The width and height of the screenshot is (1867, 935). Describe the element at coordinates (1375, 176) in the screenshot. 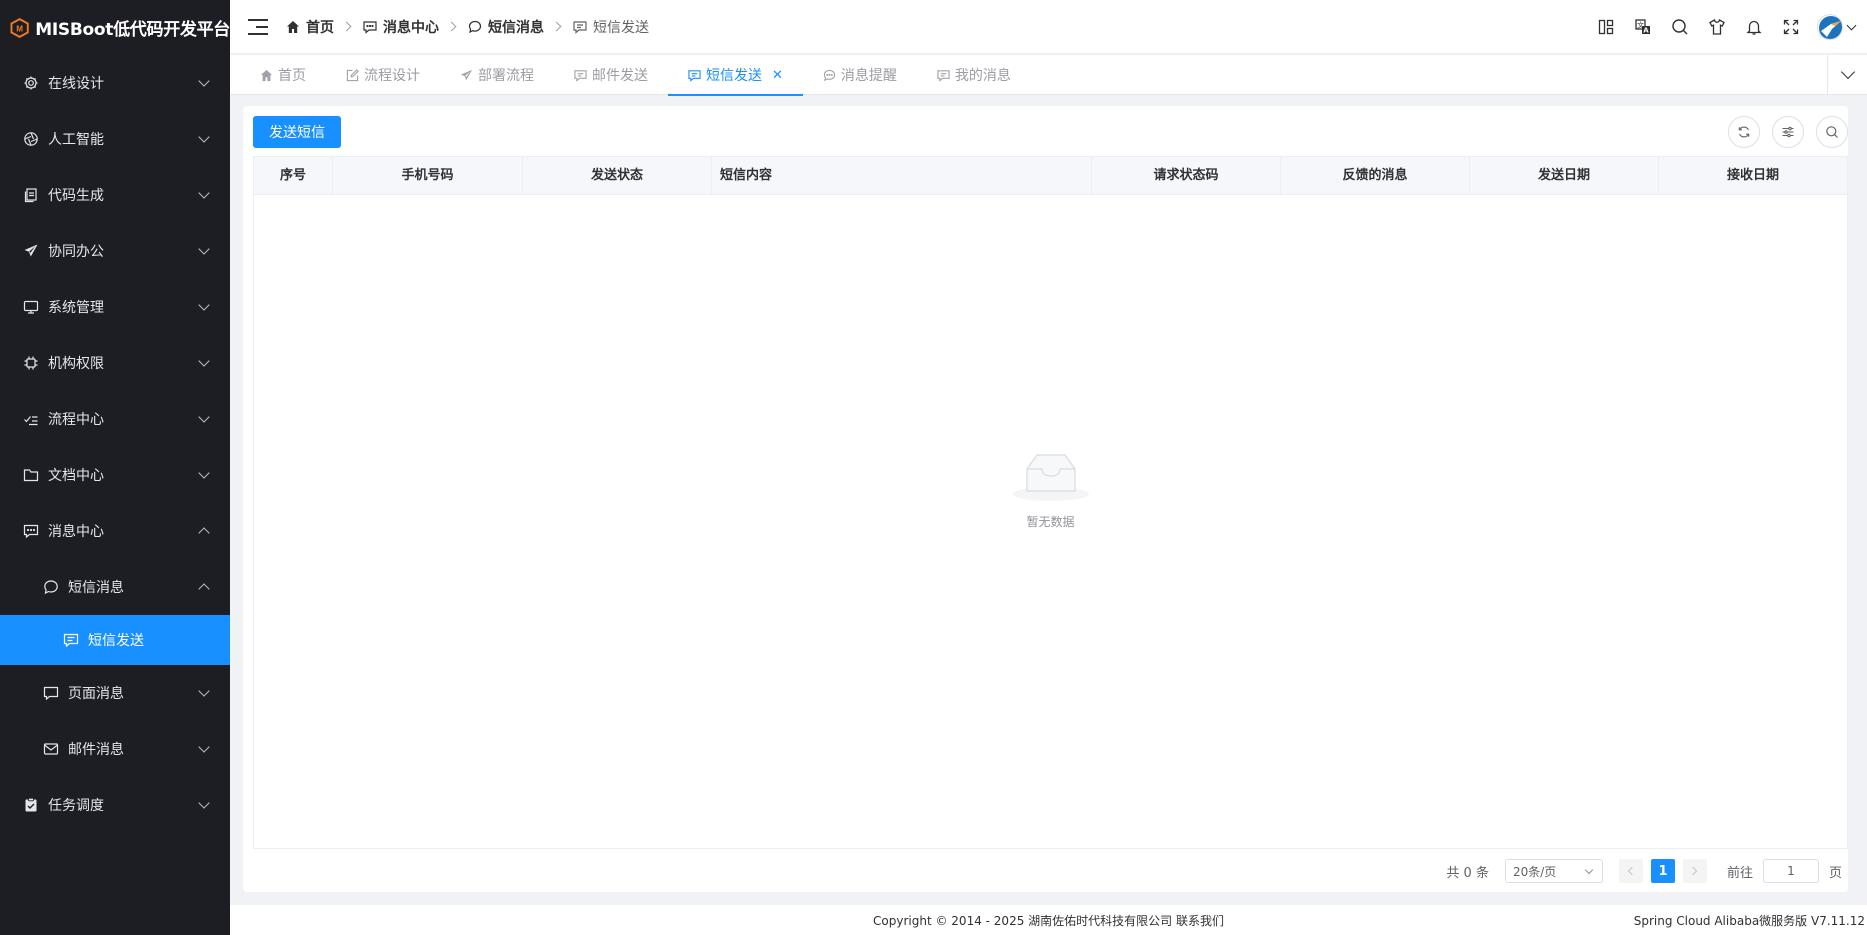

I see `column-header-feedback: 反馈的消息` at that location.